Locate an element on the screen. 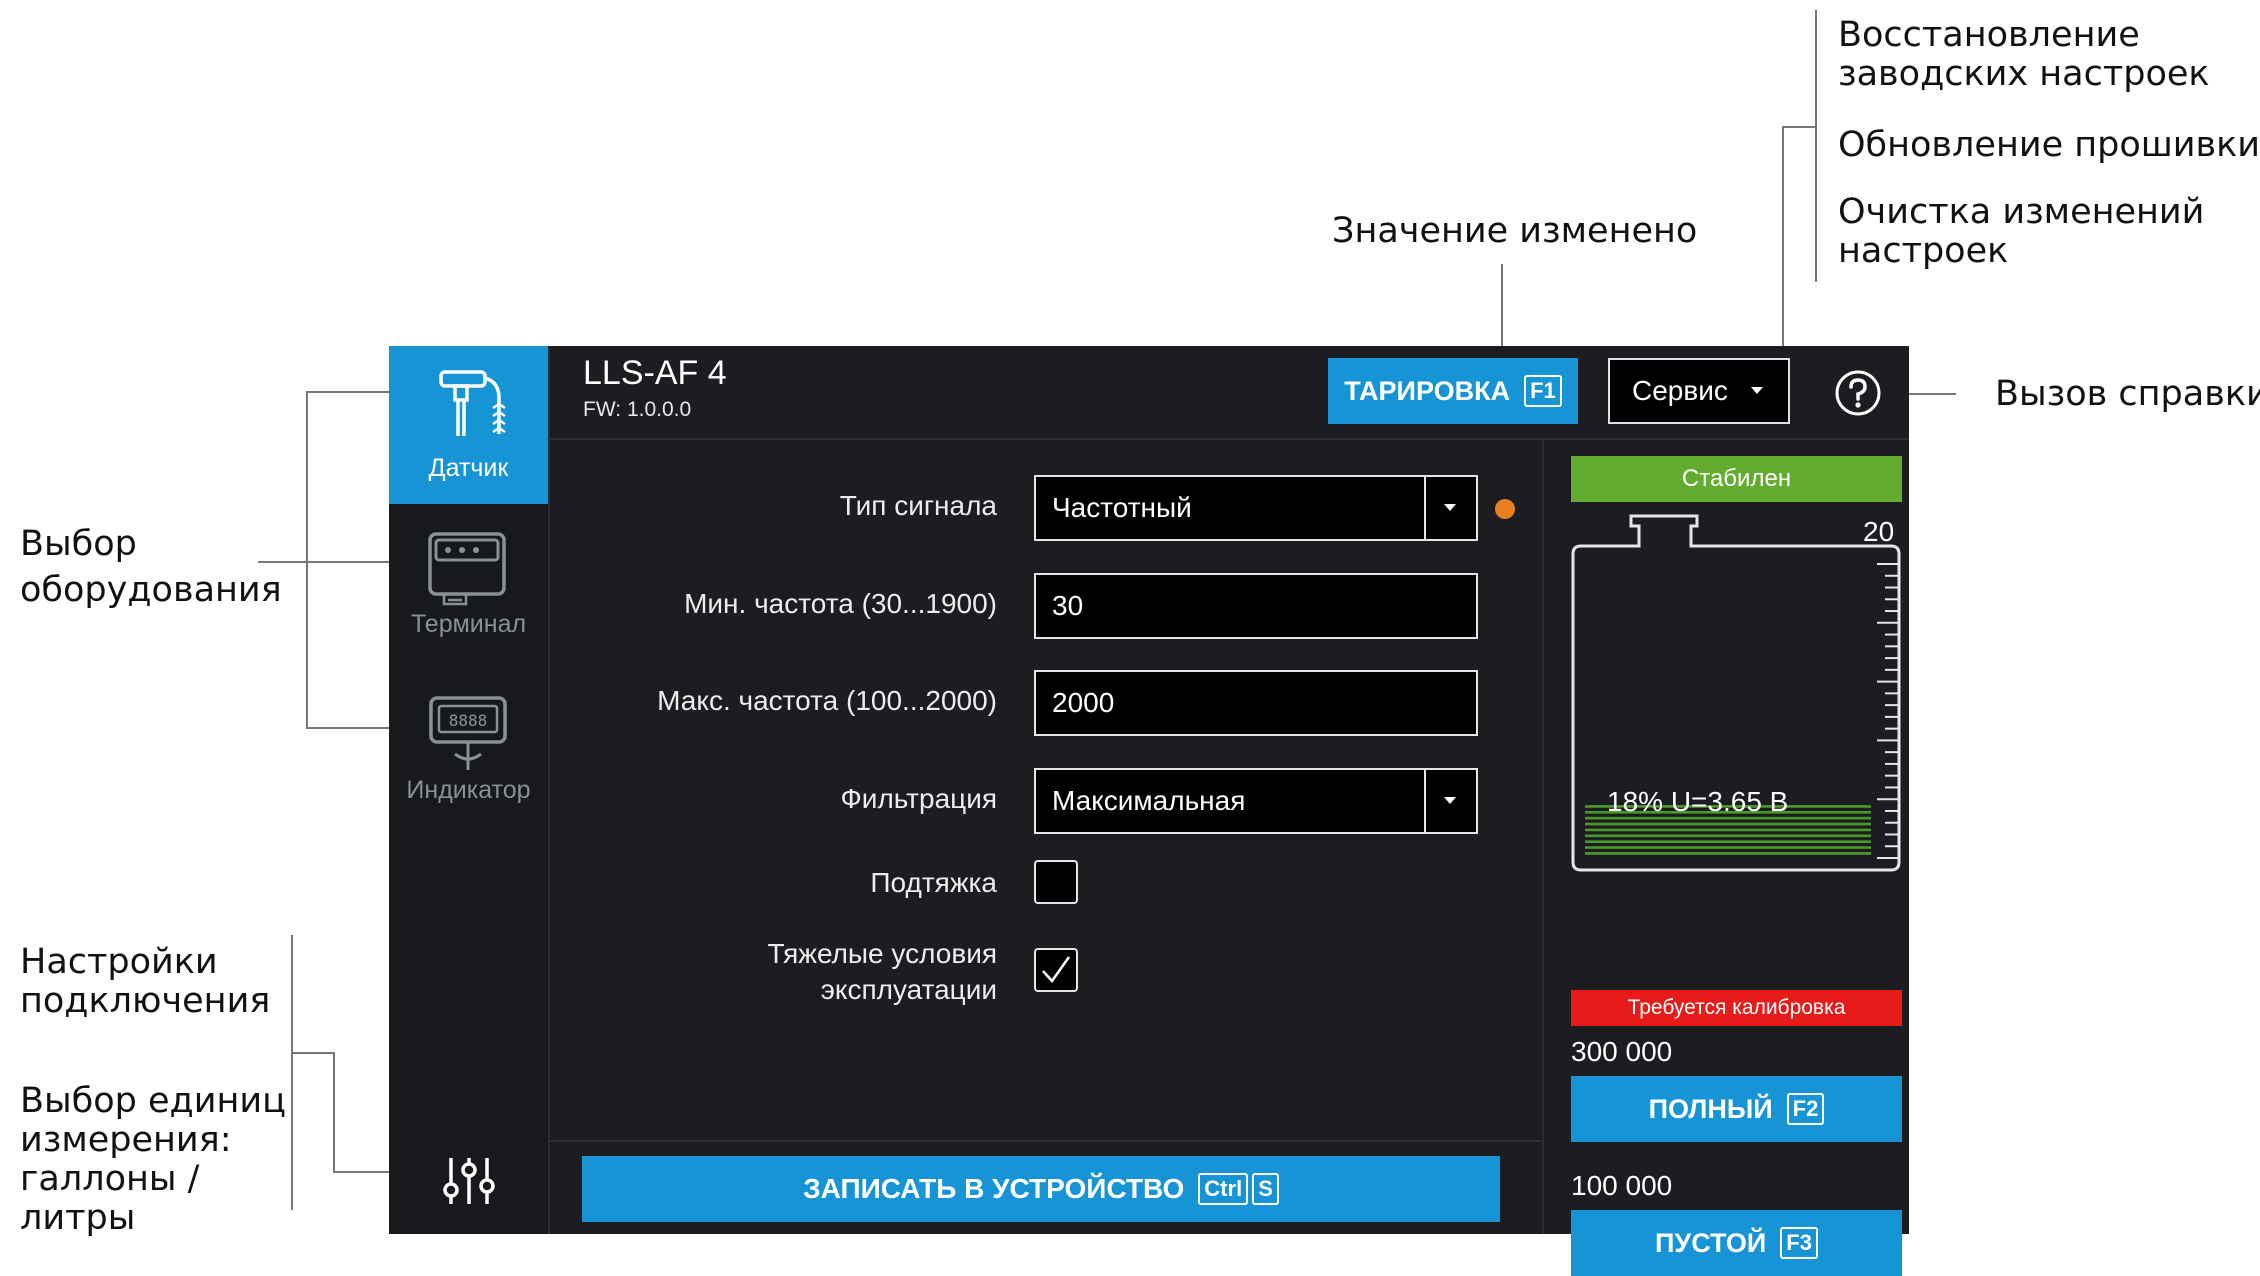  max-freq-label: Макс. частота (100...2000) is located at coordinates (827, 700).